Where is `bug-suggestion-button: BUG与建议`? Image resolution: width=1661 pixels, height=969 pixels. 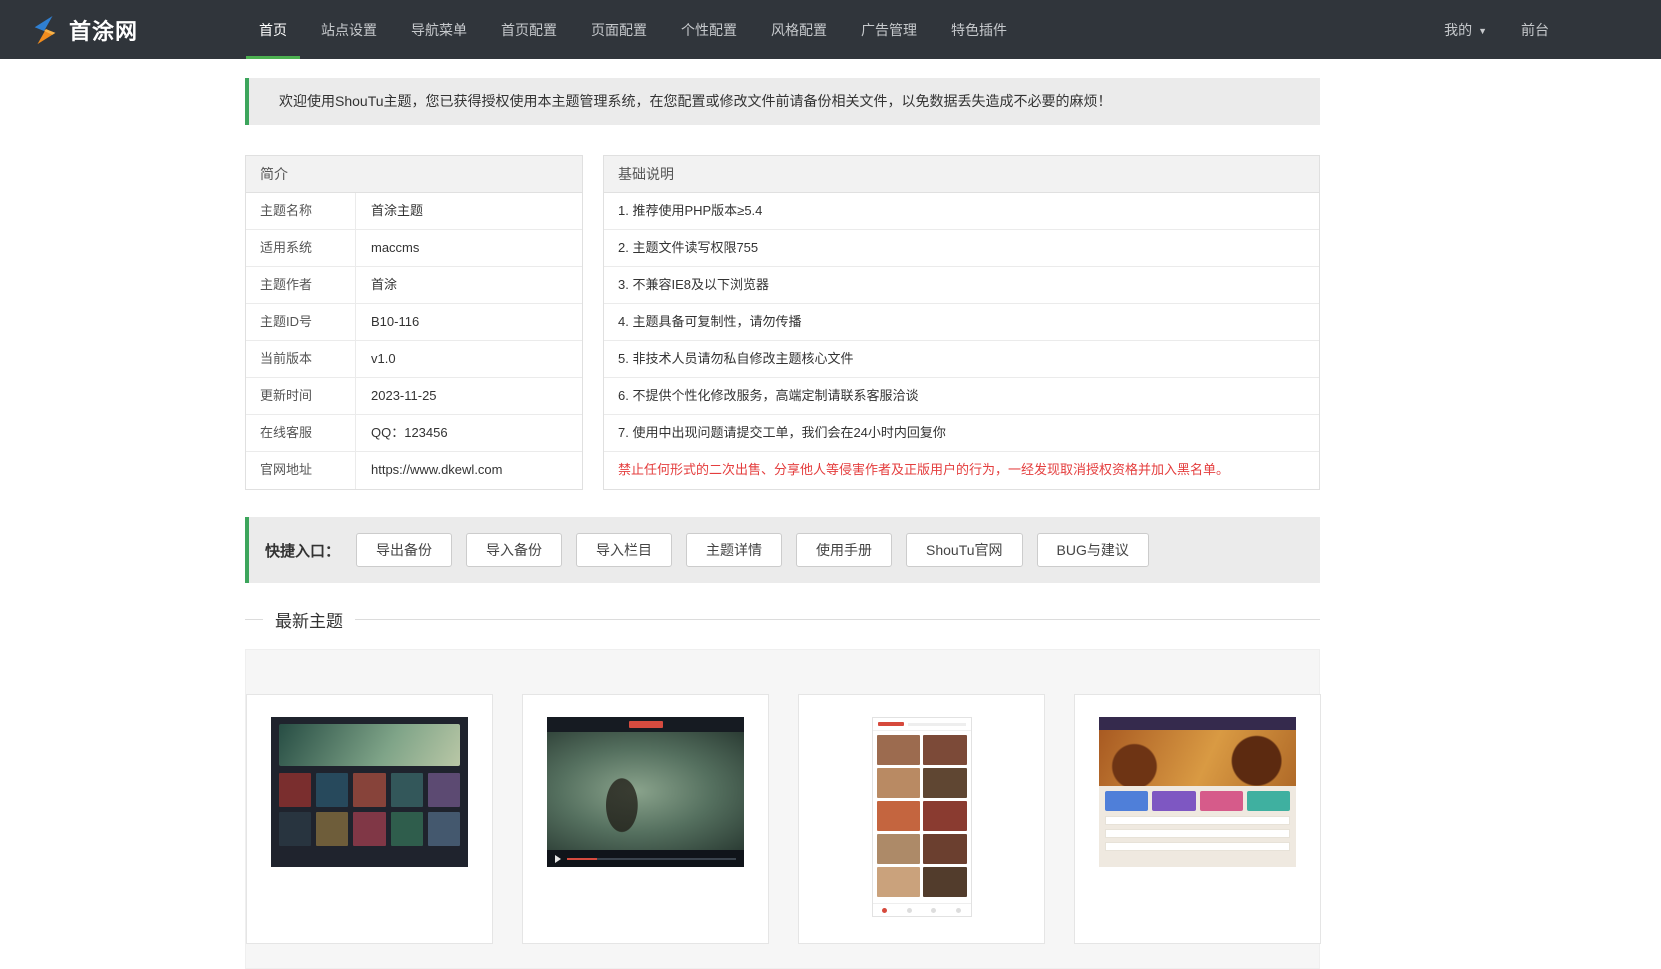
bug-suggestion-button: BUG与建议 is located at coordinates (1092, 550).